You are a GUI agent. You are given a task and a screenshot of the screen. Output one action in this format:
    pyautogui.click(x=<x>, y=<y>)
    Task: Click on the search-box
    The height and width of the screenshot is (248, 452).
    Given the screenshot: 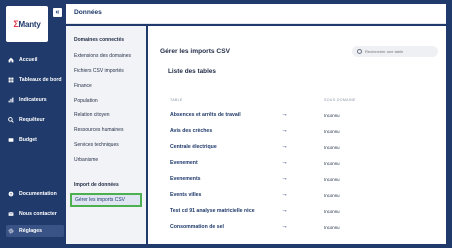 What is the action you would take?
    pyautogui.click(x=395, y=51)
    